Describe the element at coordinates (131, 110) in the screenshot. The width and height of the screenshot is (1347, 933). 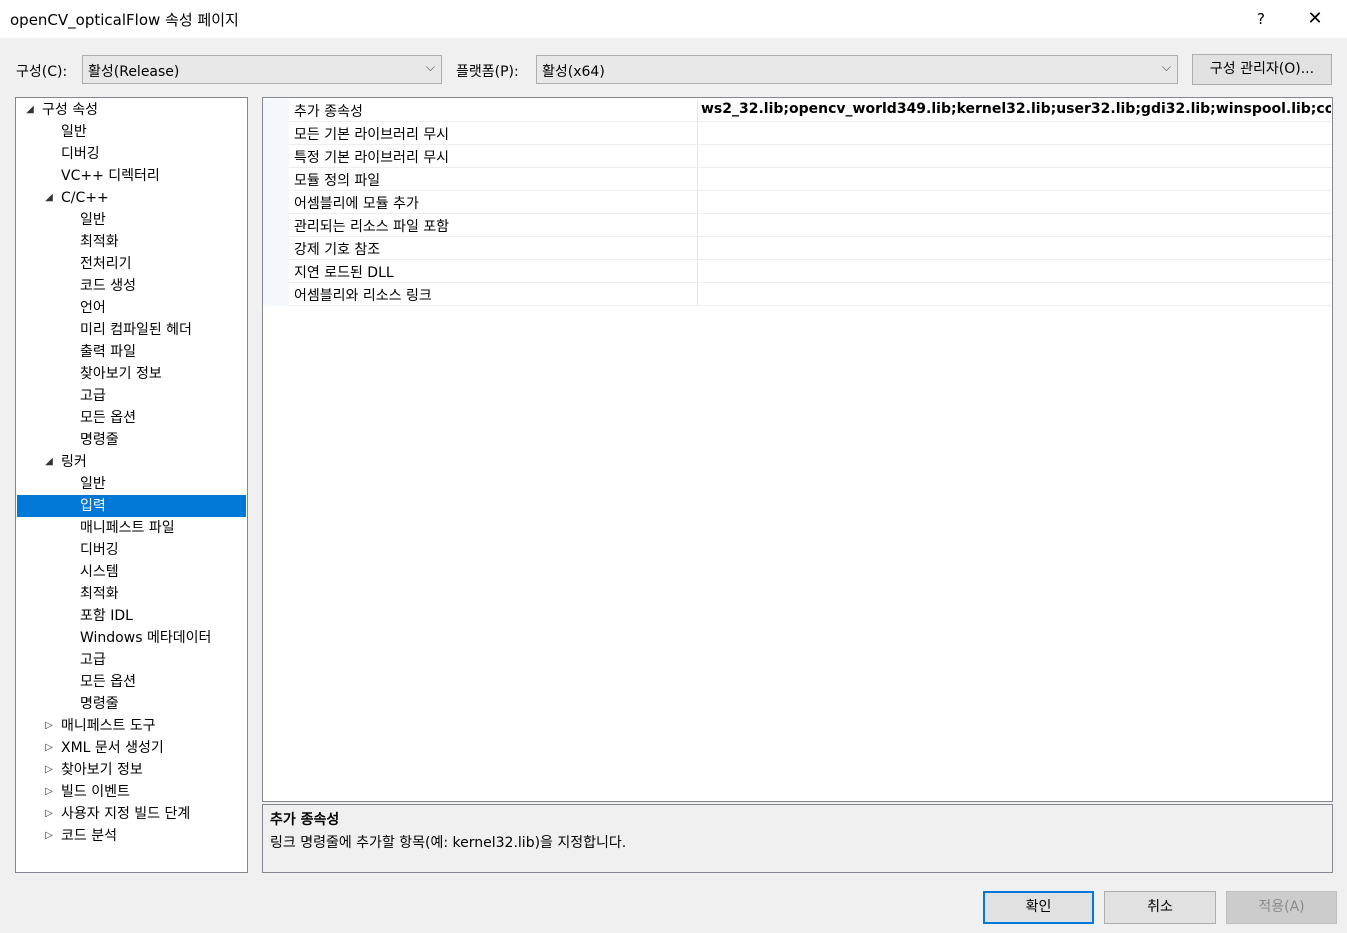
I see `tree-node-configuration-properties: ◢ 구성 속성` at that location.